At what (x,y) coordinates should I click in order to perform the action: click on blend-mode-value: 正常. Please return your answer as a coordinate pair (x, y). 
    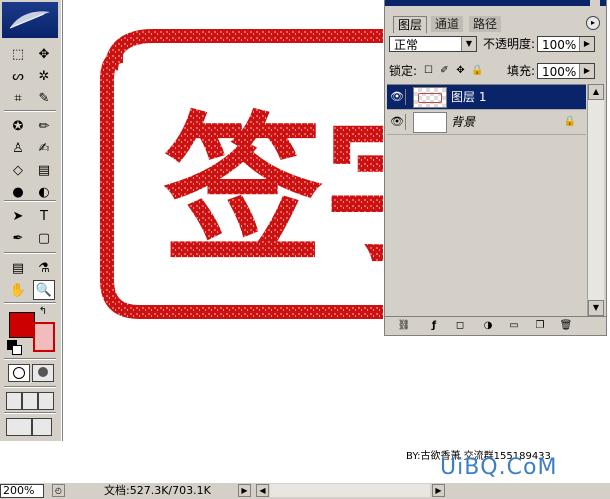
    Looking at the image, I should click on (406, 45).